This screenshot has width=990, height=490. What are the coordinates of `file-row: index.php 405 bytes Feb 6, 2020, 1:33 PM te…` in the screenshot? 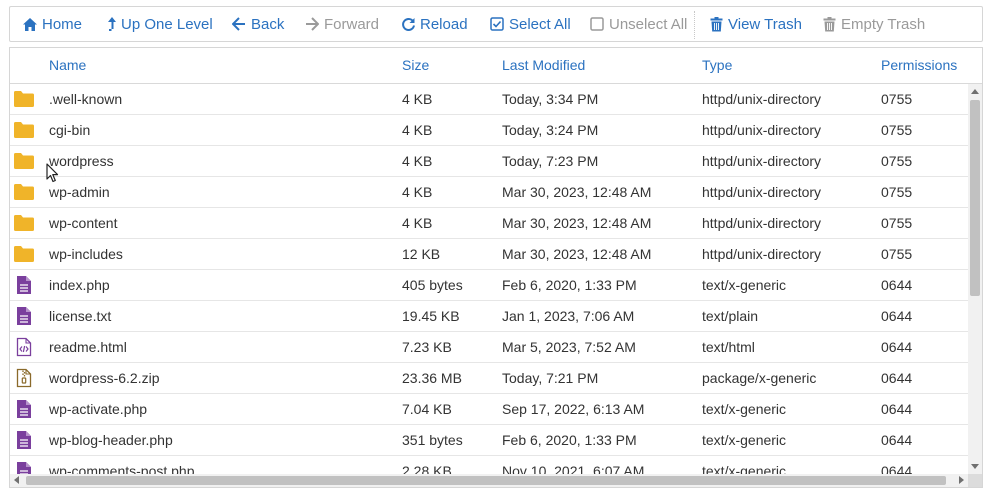 It's located at (489, 285).